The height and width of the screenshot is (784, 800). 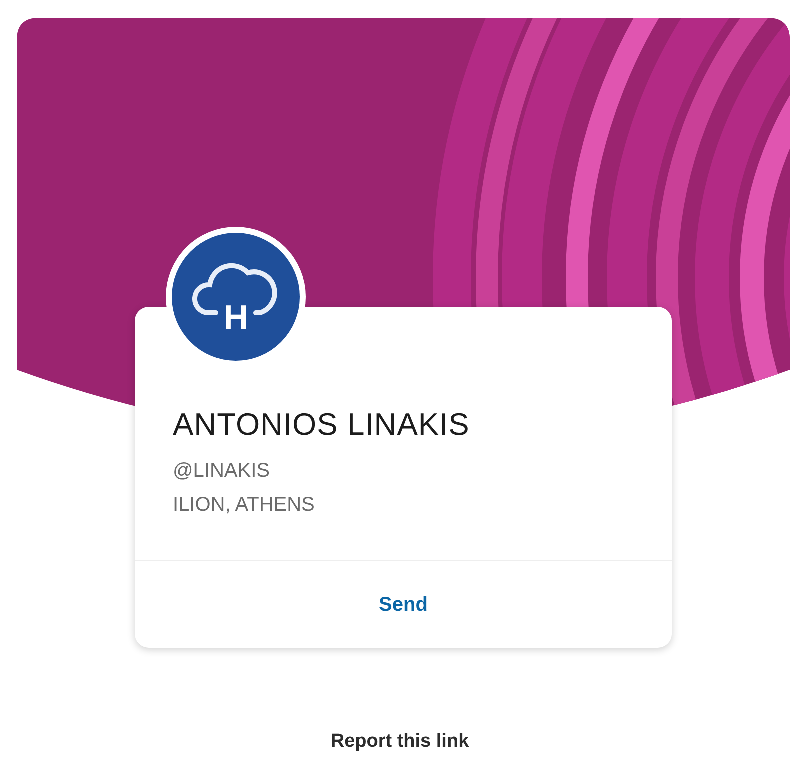 What do you see at coordinates (222, 471) in the screenshot?
I see `profile-handle: @LINAKIS` at bounding box center [222, 471].